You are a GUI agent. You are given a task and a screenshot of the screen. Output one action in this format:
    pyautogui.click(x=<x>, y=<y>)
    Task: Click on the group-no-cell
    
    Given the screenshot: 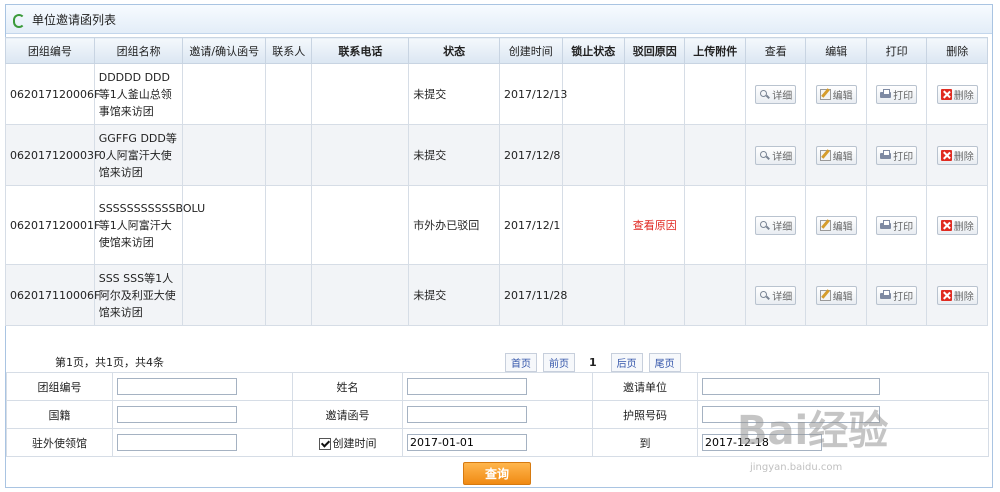 What is the action you would take?
    pyautogui.click(x=202, y=386)
    